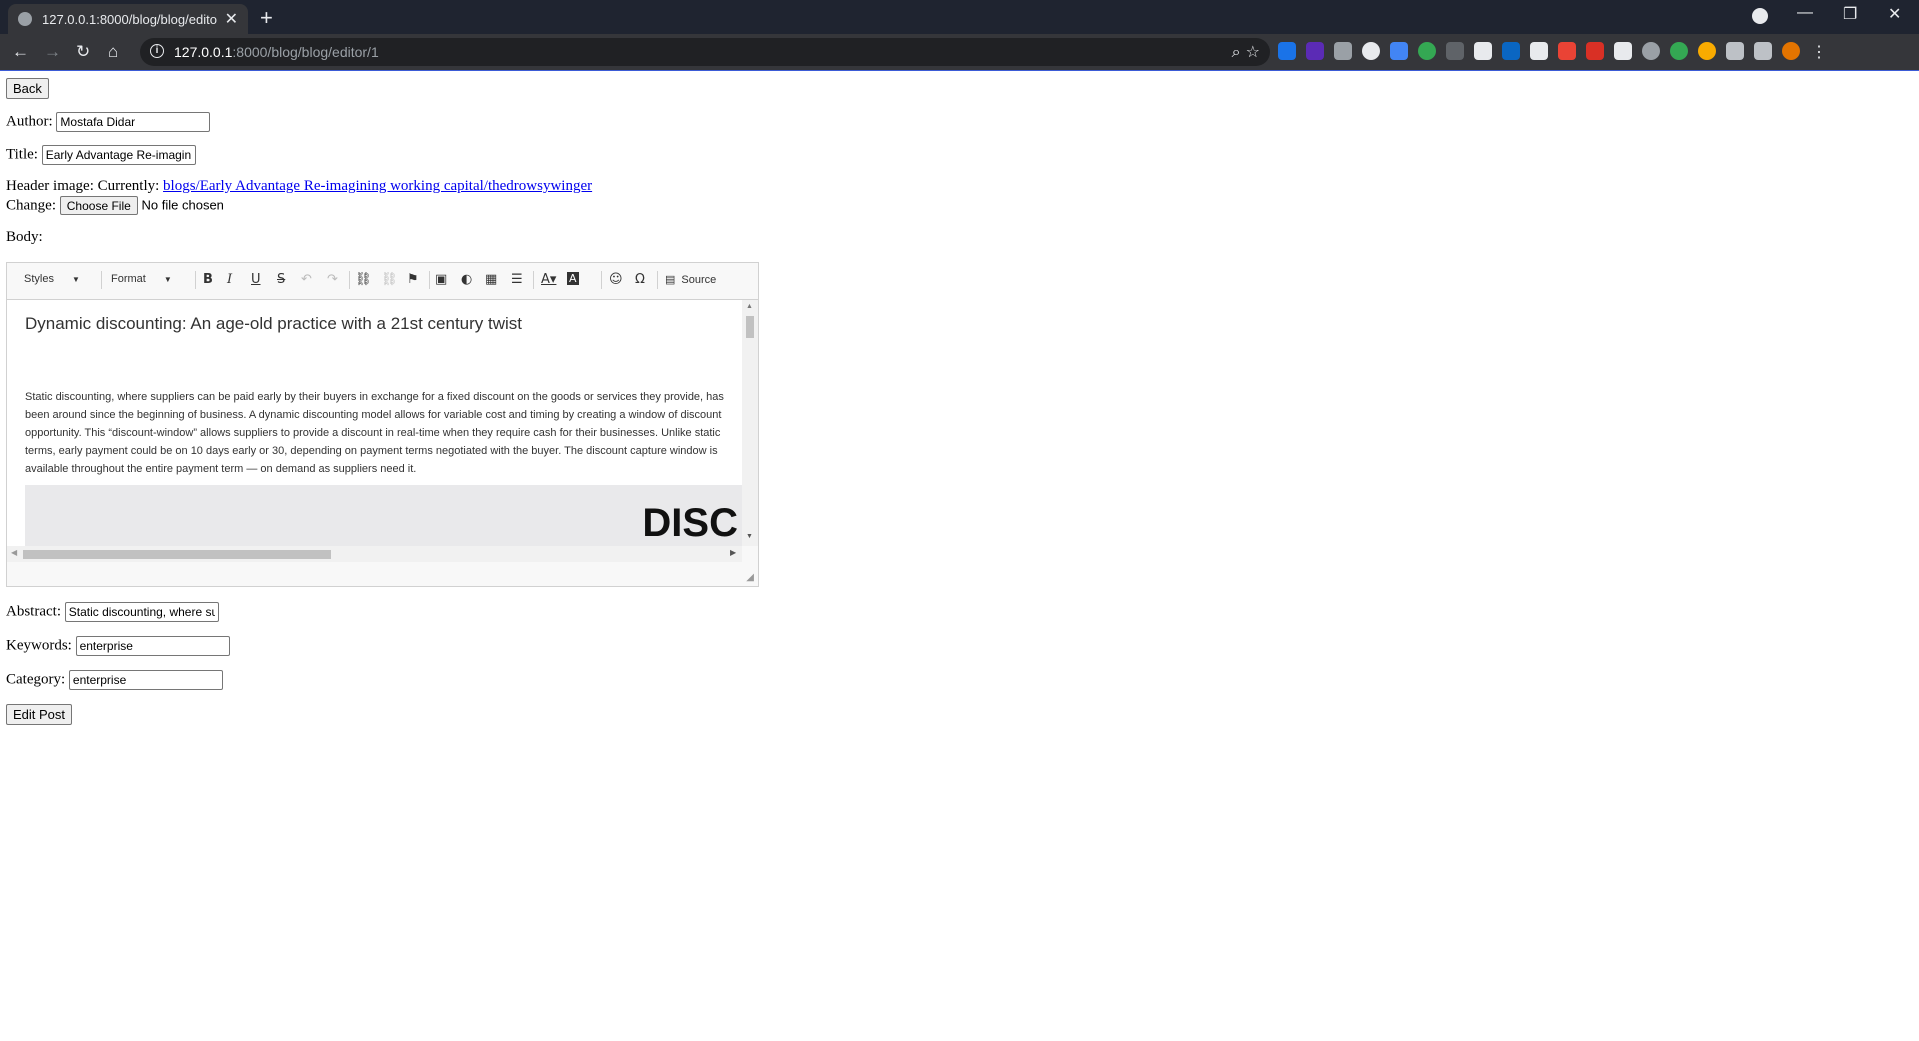 The height and width of the screenshot is (1041, 1919). I want to click on address-bar: i 127.0.0.1:8000/blog/blog/editor/1 ⌕ ☆, so click(705, 52).